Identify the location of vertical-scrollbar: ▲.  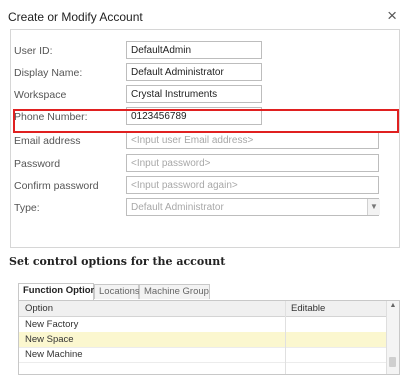
(392, 337).